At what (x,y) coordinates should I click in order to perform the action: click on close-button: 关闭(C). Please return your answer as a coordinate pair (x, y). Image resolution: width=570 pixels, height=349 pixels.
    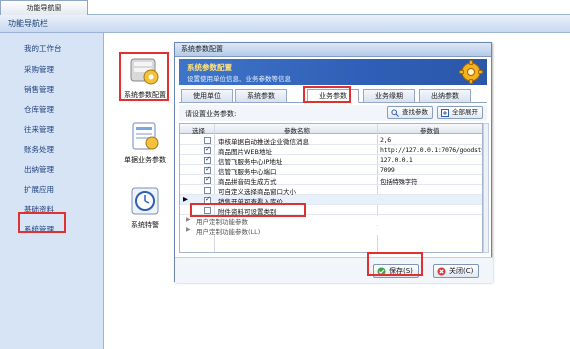
    Looking at the image, I should click on (456, 271).